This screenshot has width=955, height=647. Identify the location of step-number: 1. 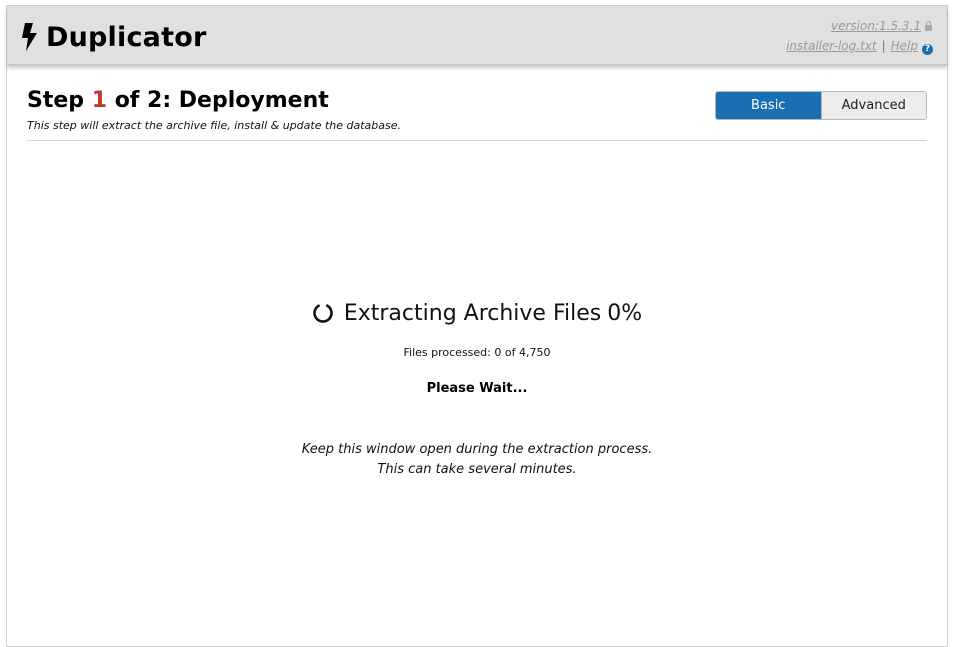
(99, 100).